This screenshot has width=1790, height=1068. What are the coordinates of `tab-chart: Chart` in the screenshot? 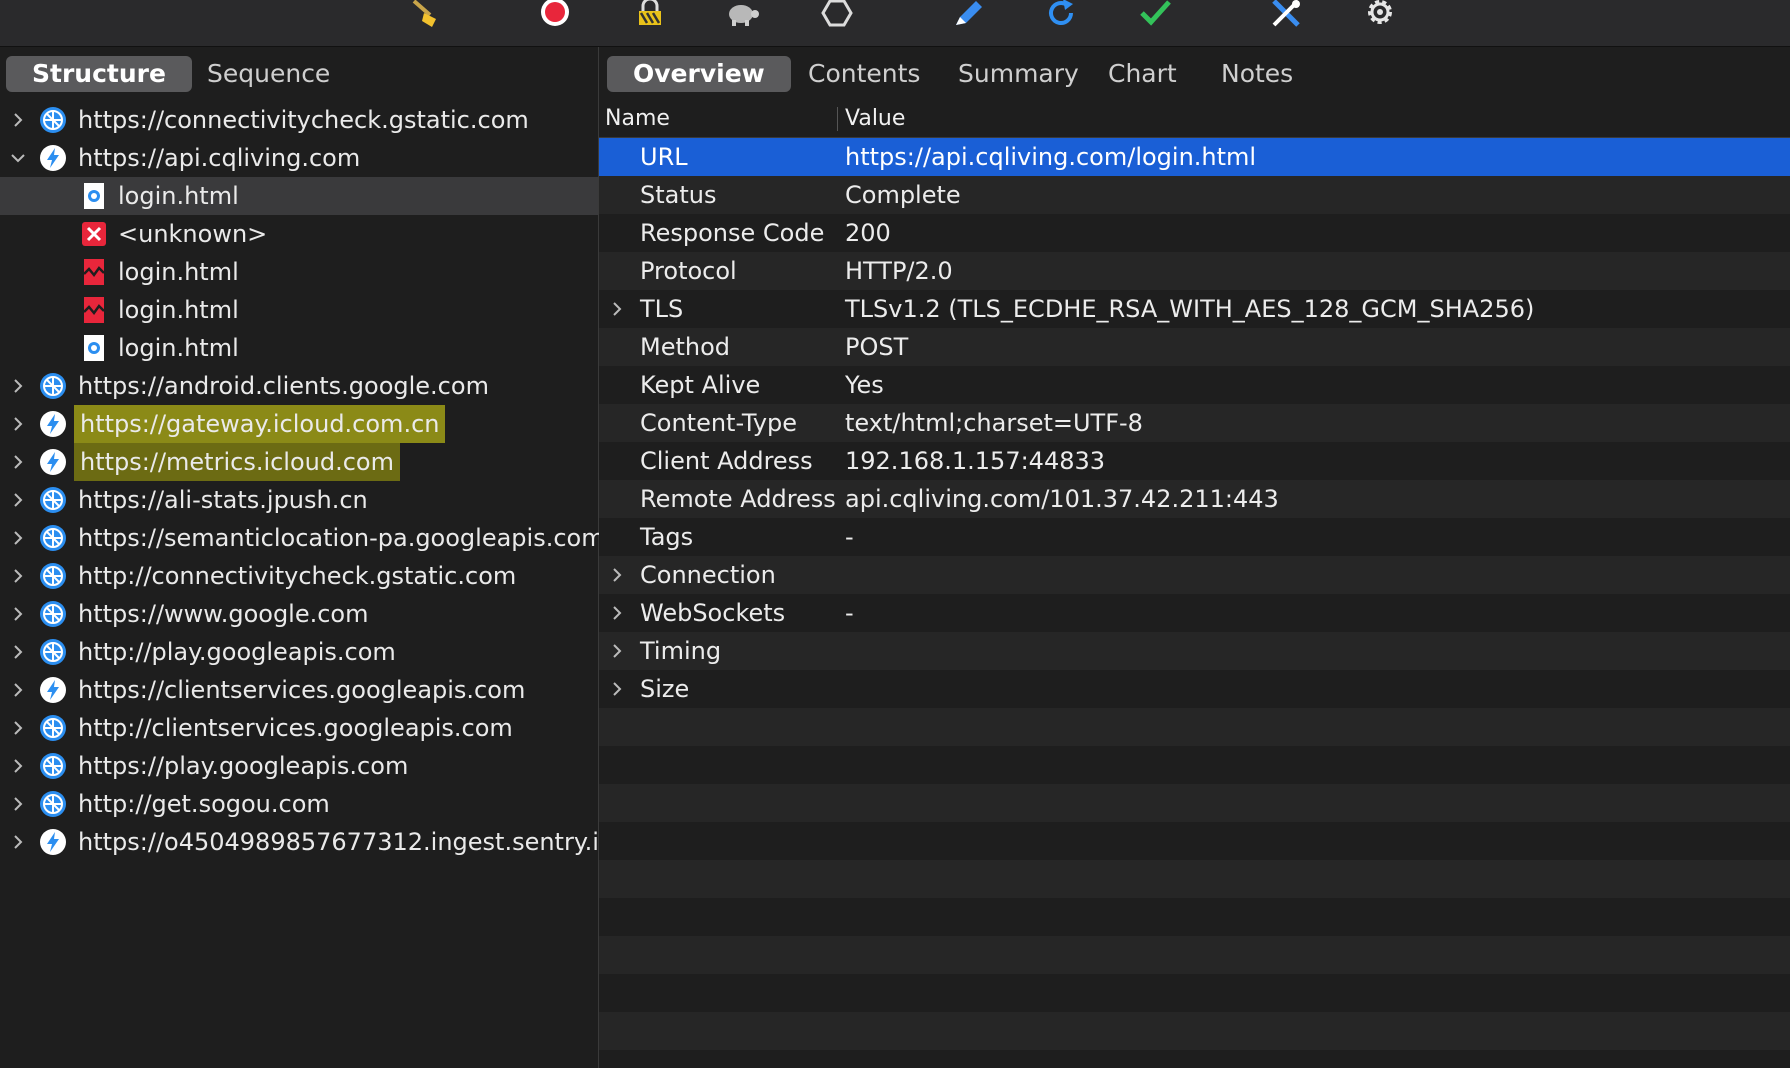 It's located at (1142, 74).